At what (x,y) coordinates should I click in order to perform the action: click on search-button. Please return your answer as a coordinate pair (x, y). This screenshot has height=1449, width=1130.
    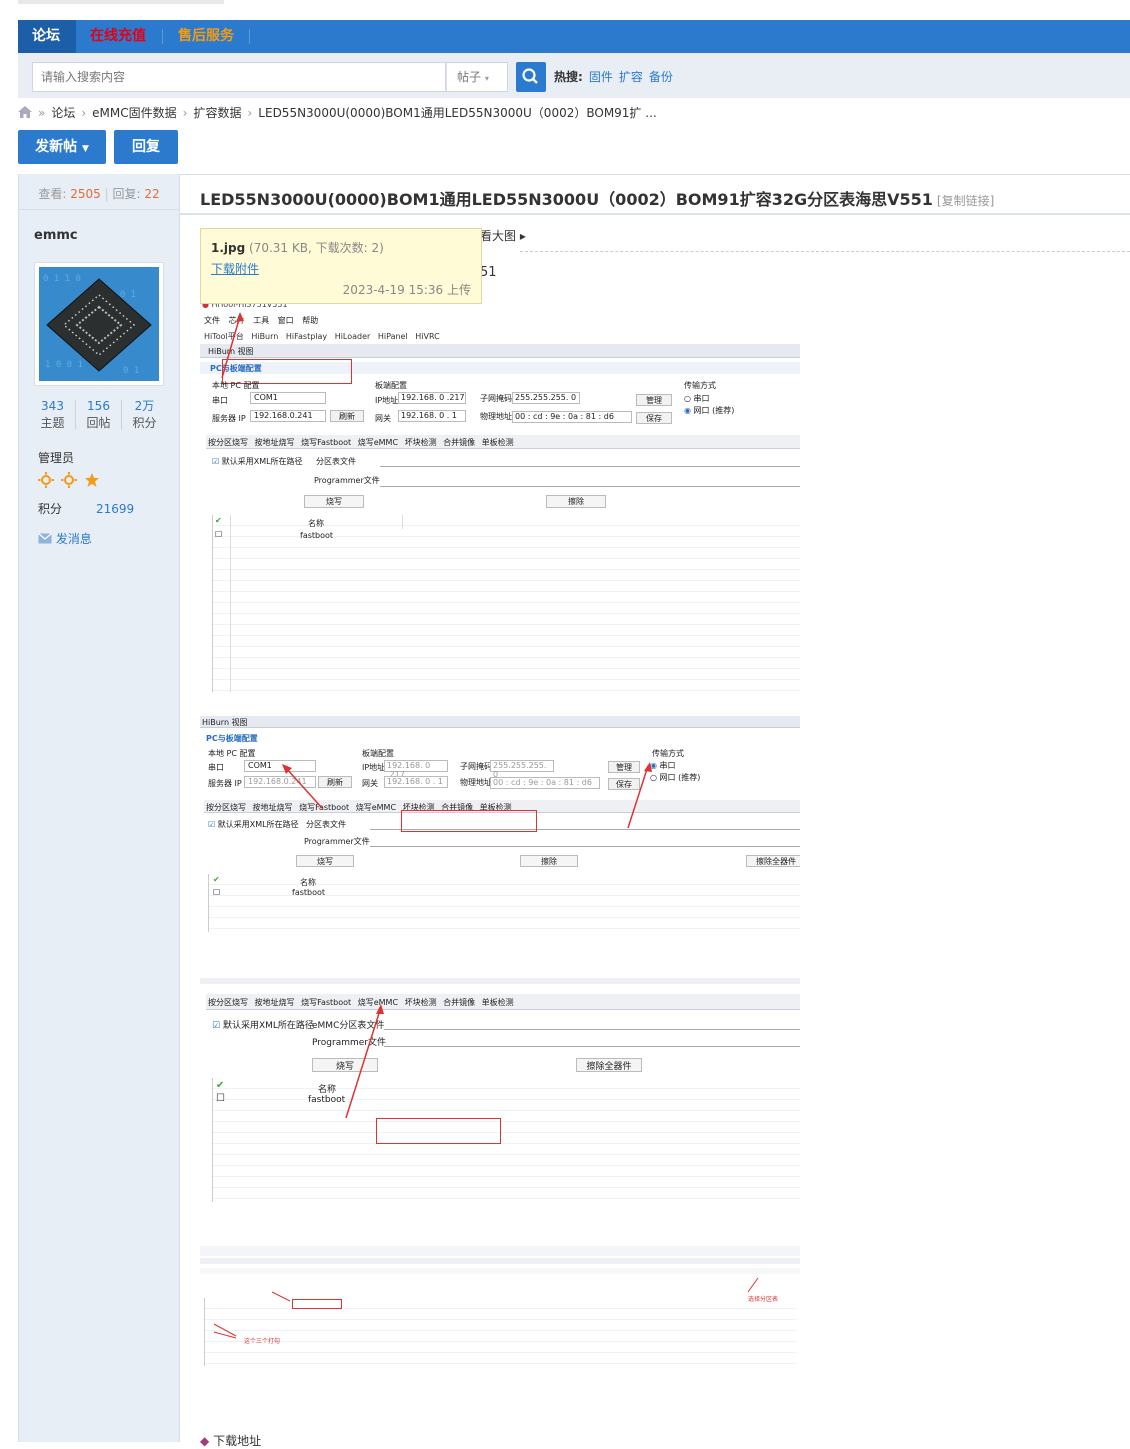
    Looking at the image, I should click on (531, 77).